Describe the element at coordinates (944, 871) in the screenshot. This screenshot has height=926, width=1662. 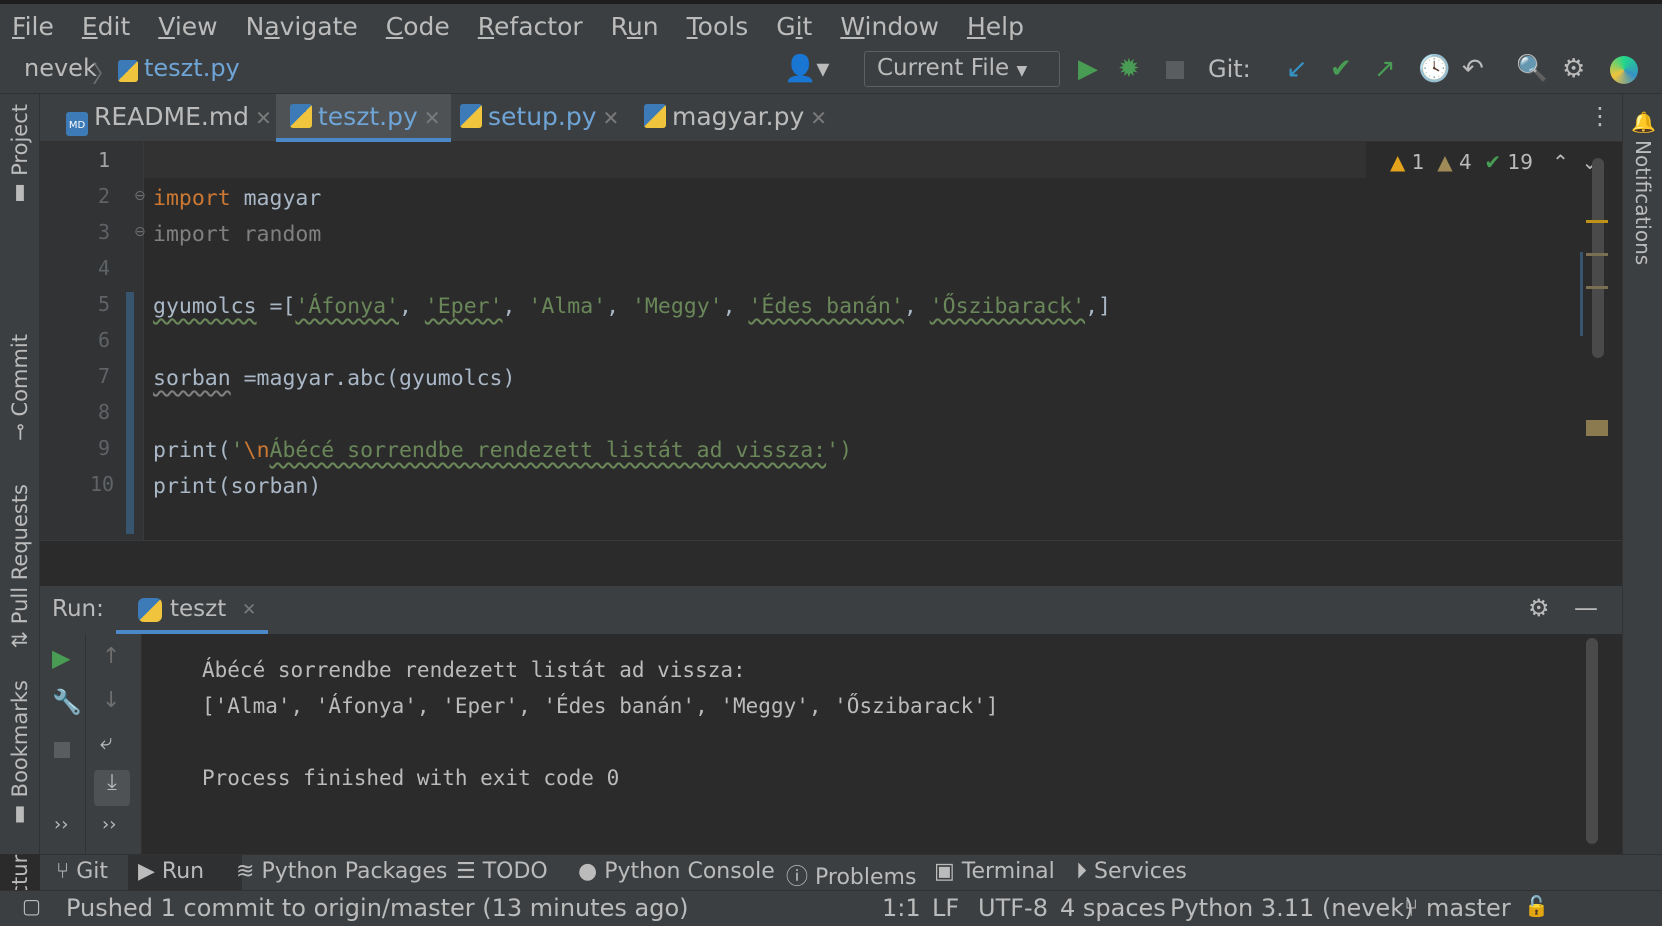
I see `terminal-icon: ▣` at that location.